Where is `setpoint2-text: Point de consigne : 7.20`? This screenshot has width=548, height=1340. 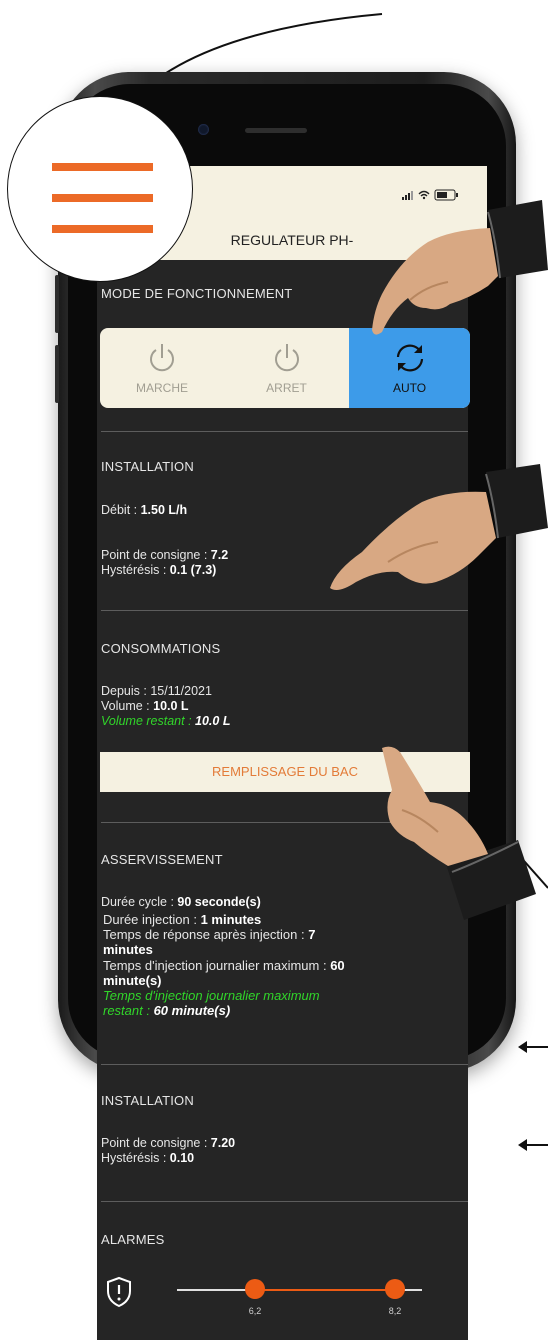 setpoint2-text: Point de consigne : 7.20 is located at coordinates (168, 1143).